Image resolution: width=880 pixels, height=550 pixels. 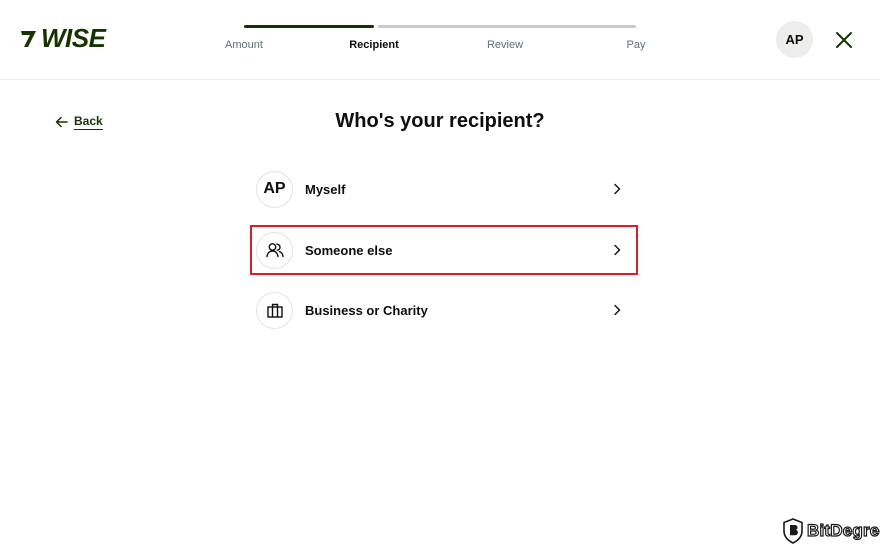 I want to click on option-label: Someone else, so click(x=349, y=250).